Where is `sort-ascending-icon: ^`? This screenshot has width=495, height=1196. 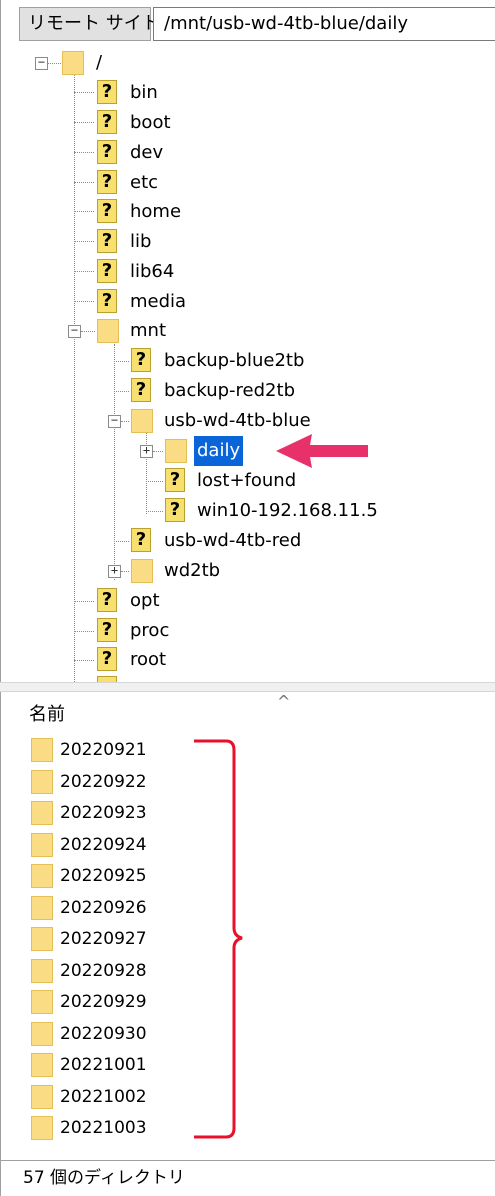
sort-ascending-icon: ^ is located at coordinates (284, 701).